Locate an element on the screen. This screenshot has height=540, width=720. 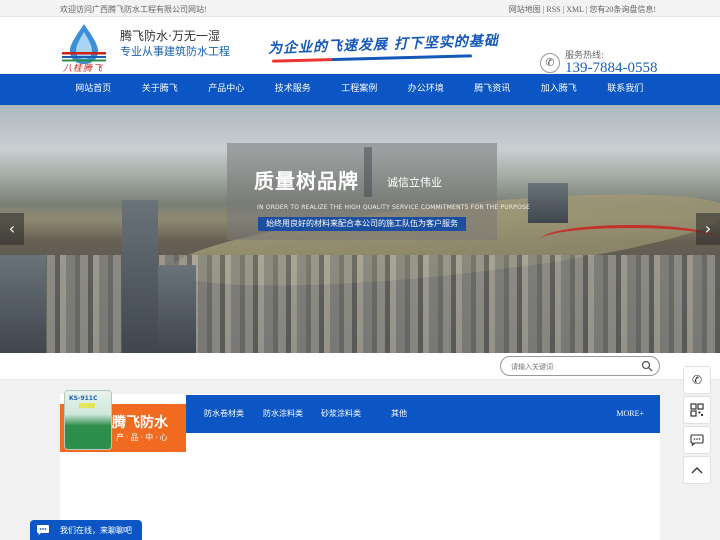
banner-prev-arrow-icon: ‹ is located at coordinates (12, 229).